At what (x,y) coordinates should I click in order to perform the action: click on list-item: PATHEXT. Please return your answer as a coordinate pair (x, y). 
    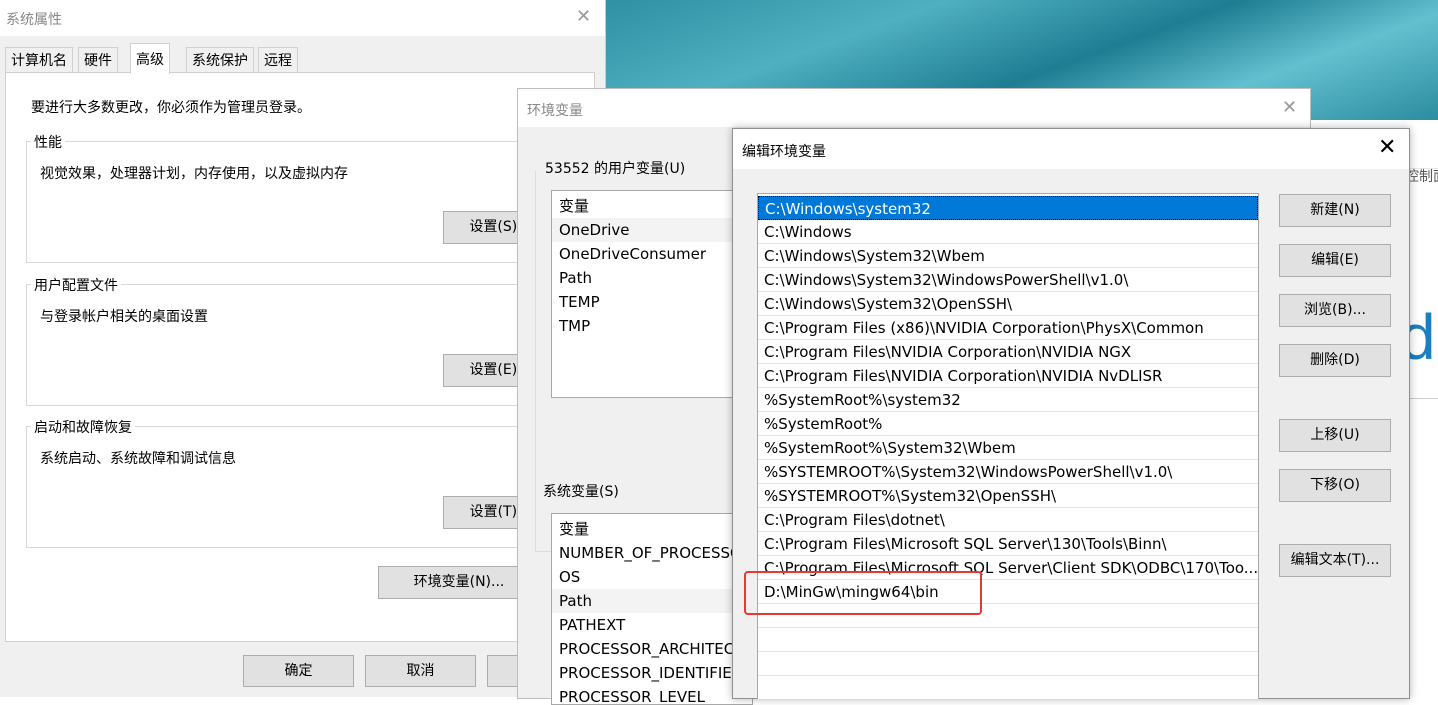
    Looking at the image, I should click on (588, 625).